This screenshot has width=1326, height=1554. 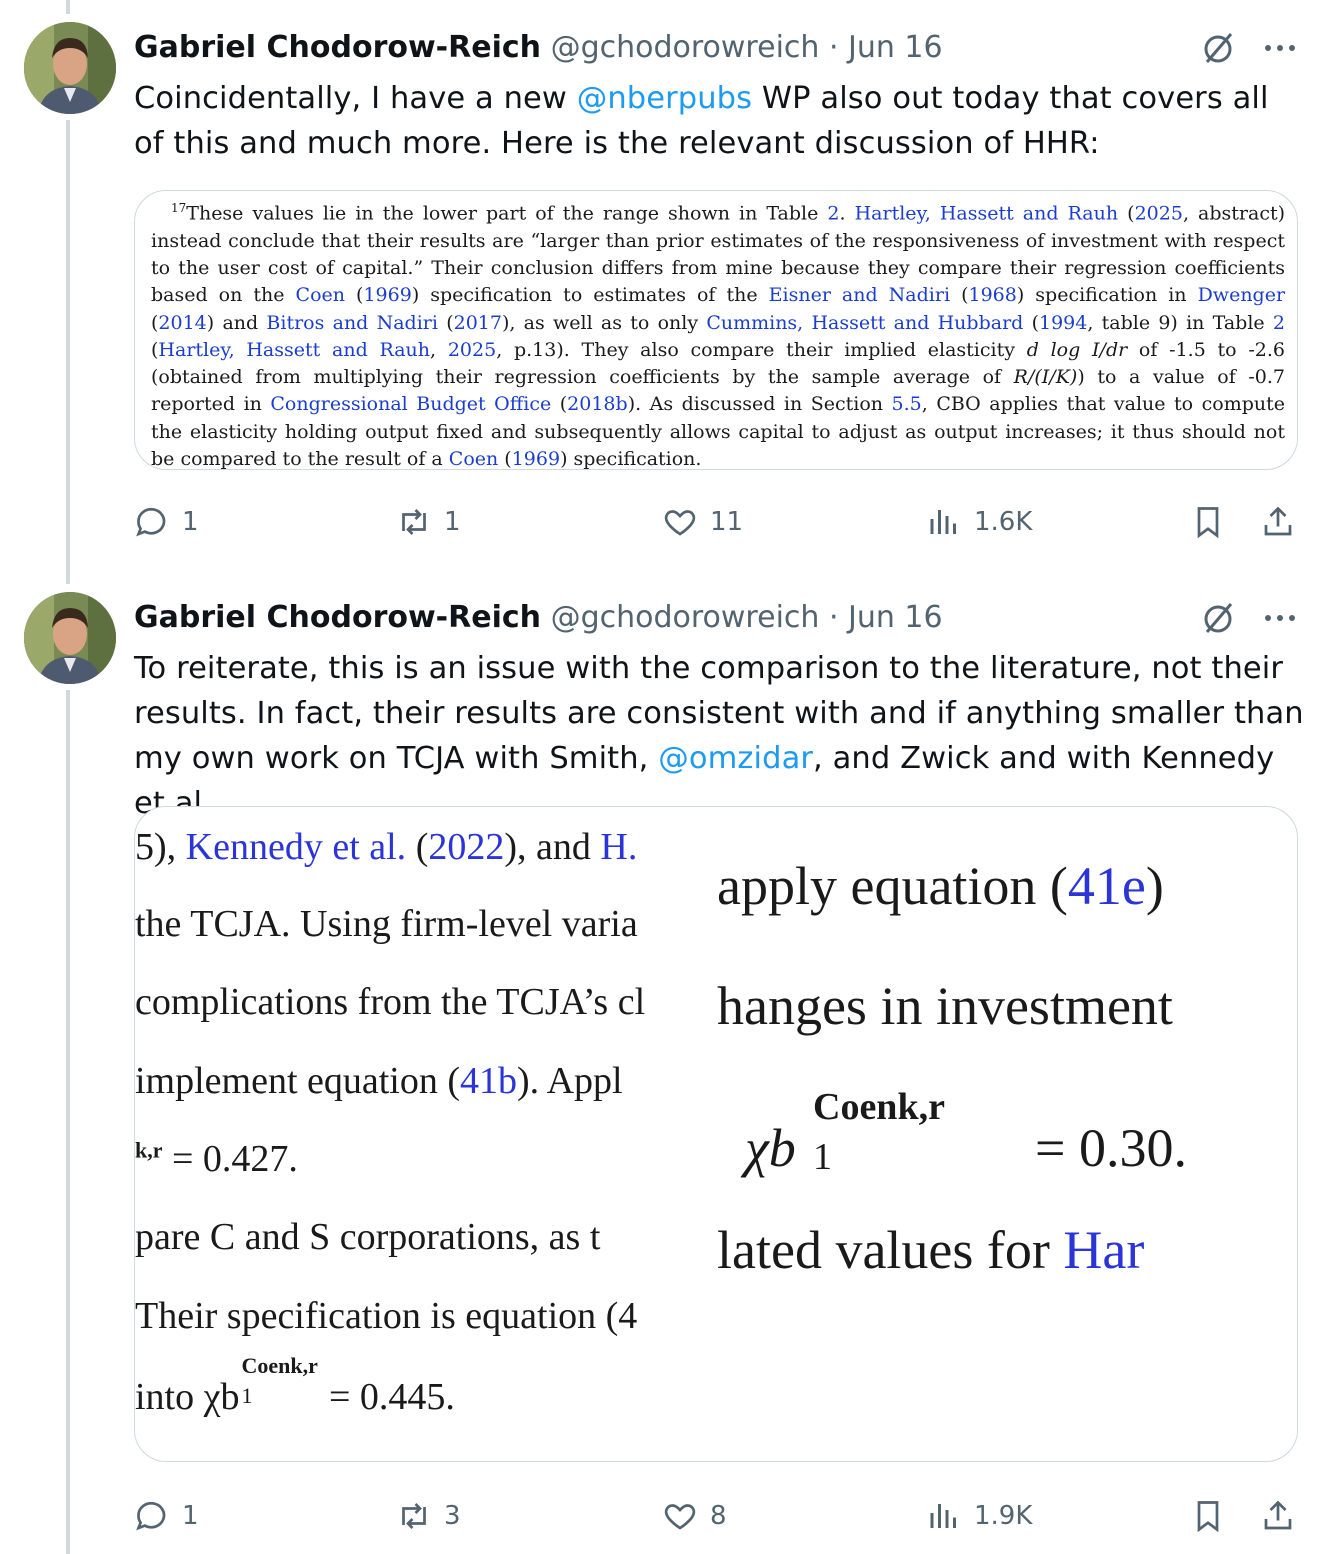 What do you see at coordinates (992, 295) in the screenshot?
I see `ref-link: 1968` at bounding box center [992, 295].